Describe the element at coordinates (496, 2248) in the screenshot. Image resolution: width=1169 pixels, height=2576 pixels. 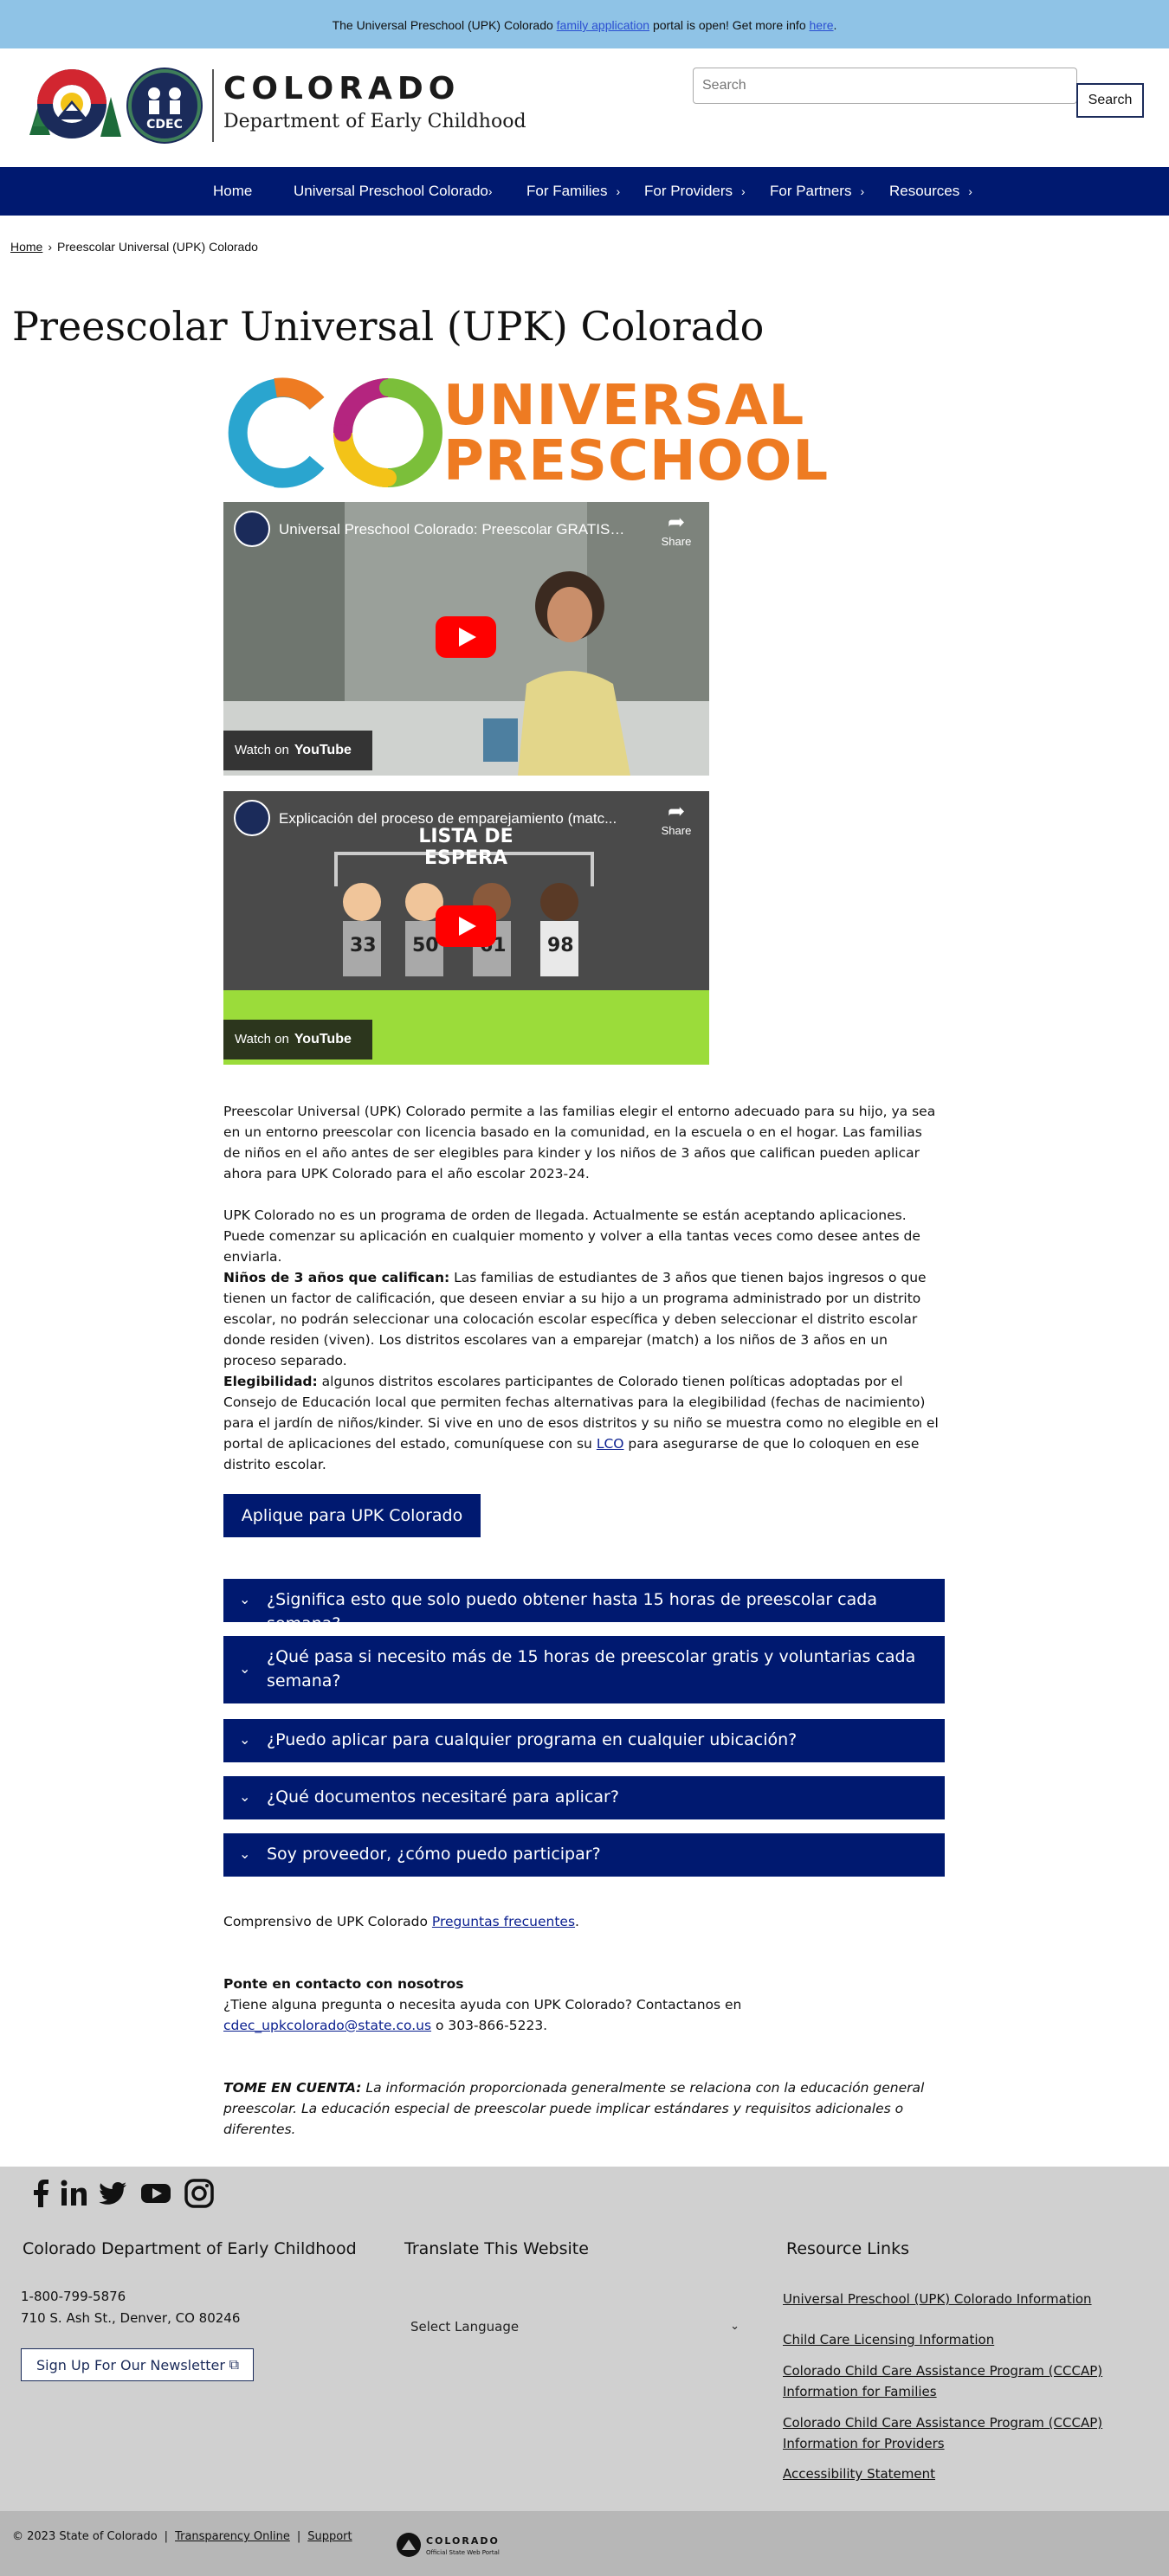
I see `footer-translate-heading: Translate This Website` at that location.